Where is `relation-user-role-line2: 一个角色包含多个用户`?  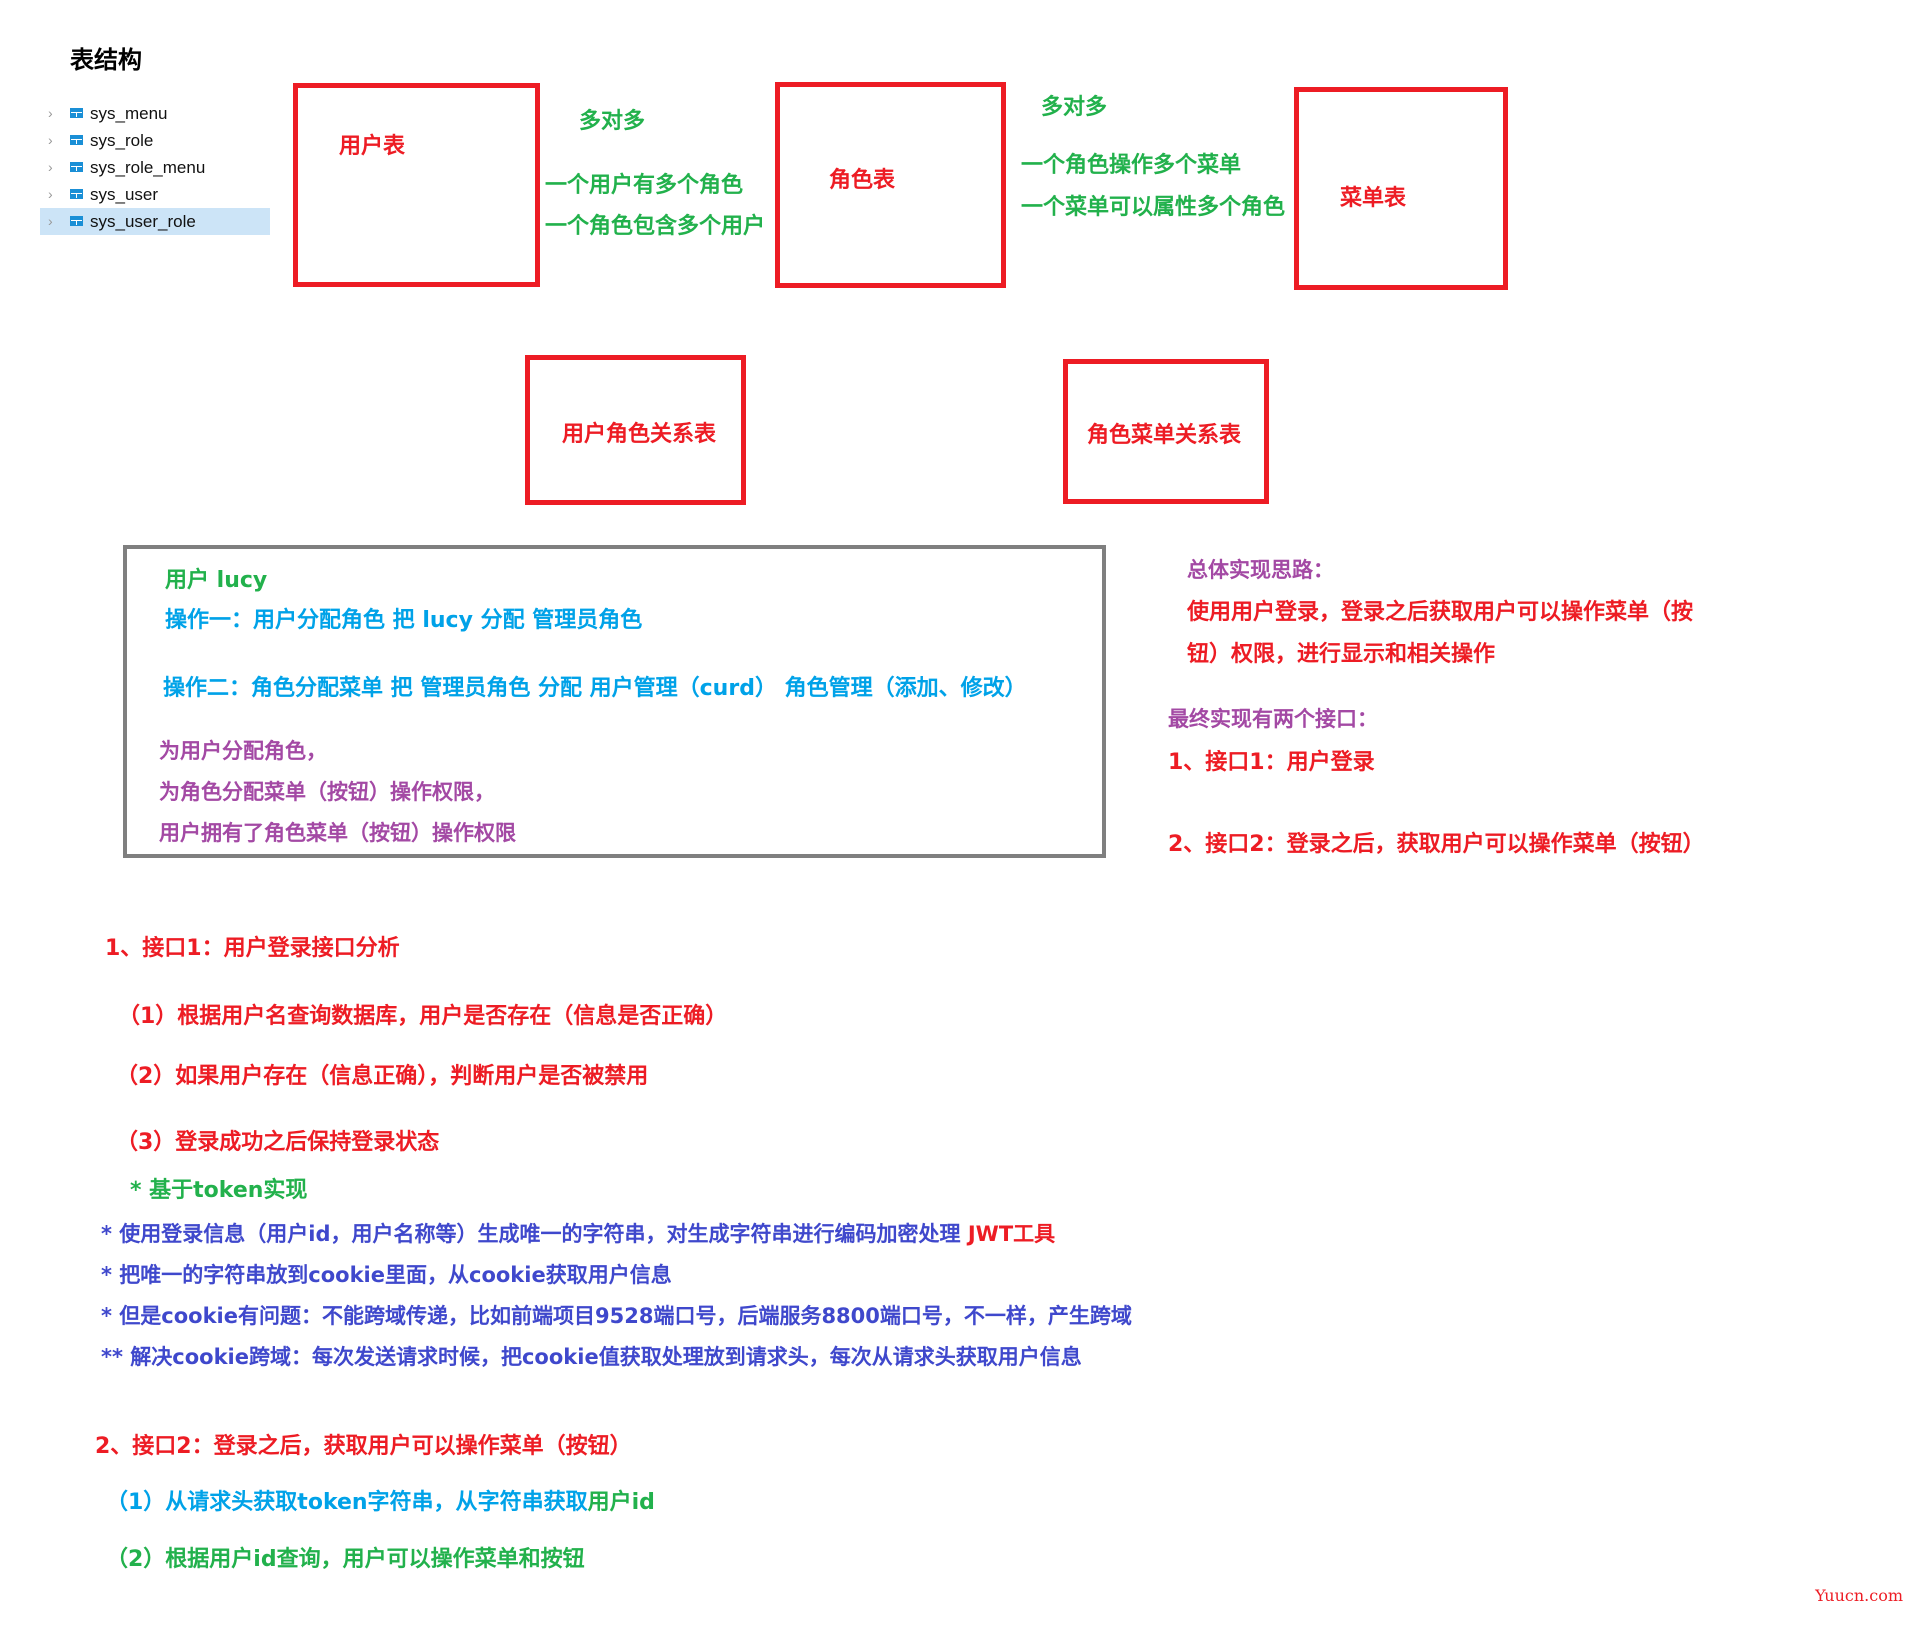 relation-user-role-line2: 一个角色包含多个用户 is located at coordinates (655, 226).